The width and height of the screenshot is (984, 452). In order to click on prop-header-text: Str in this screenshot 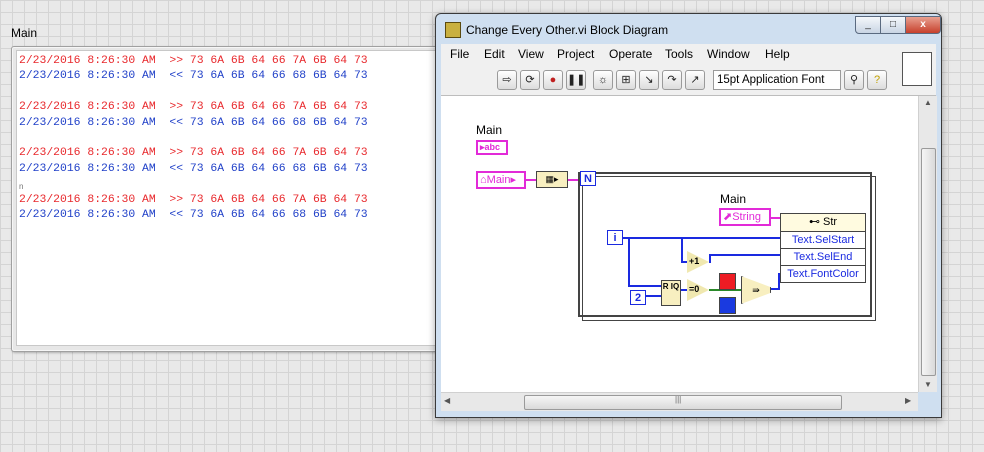, I will do `click(830, 222)`.